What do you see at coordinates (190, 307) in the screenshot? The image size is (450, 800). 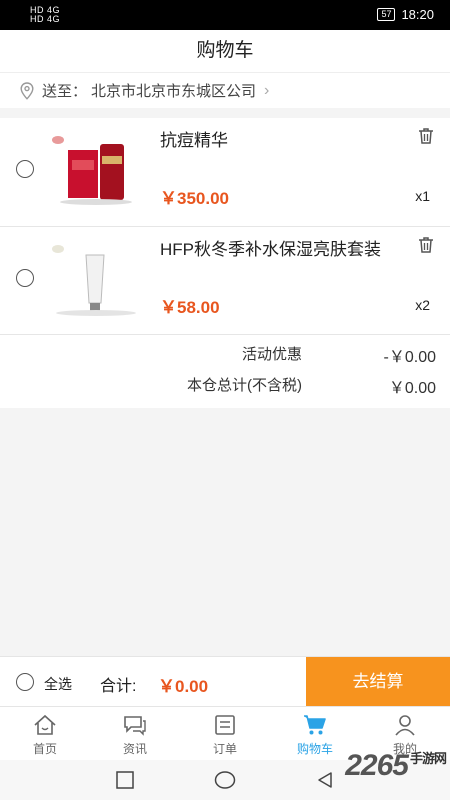 I see `product-price: ￥58.00` at bounding box center [190, 307].